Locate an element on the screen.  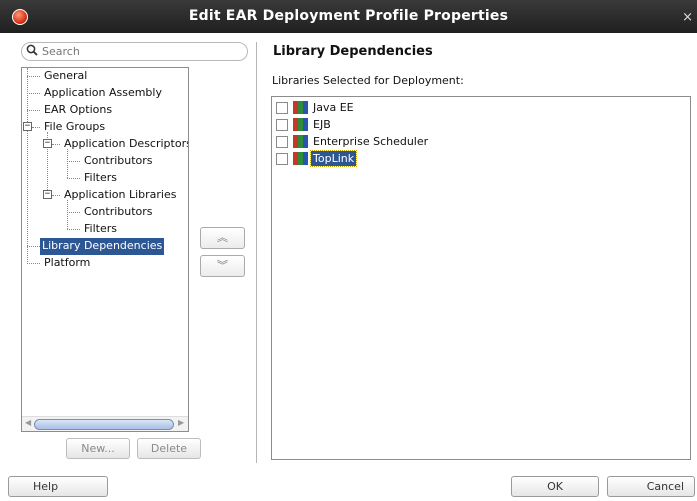
library-label: Enterprise Scheduler is located at coordinates (371, 141).